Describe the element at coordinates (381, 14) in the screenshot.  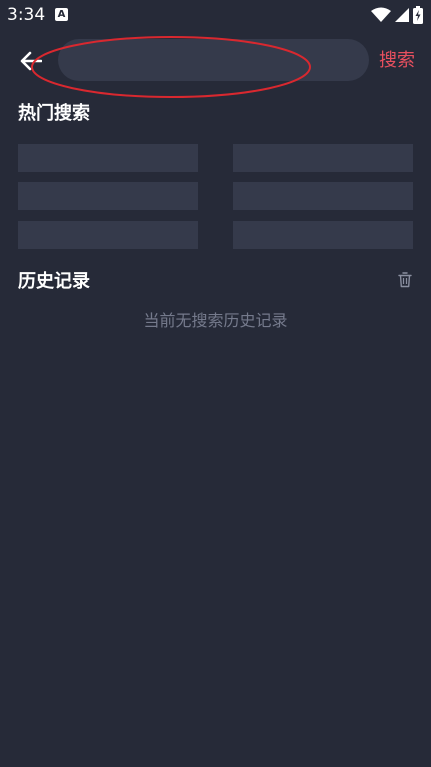
I see `wifi-icon` at that location.